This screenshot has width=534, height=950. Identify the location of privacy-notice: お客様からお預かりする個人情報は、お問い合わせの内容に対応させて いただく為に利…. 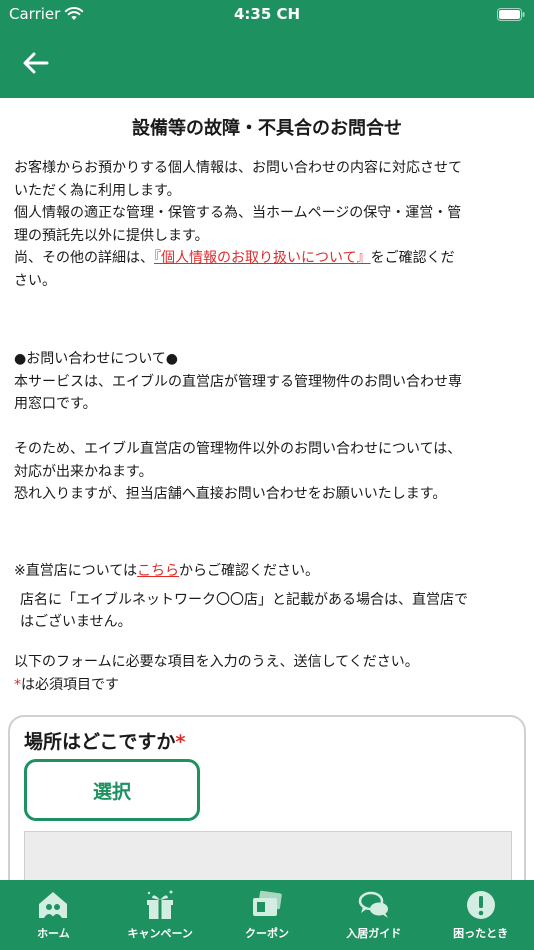
(268, 224).